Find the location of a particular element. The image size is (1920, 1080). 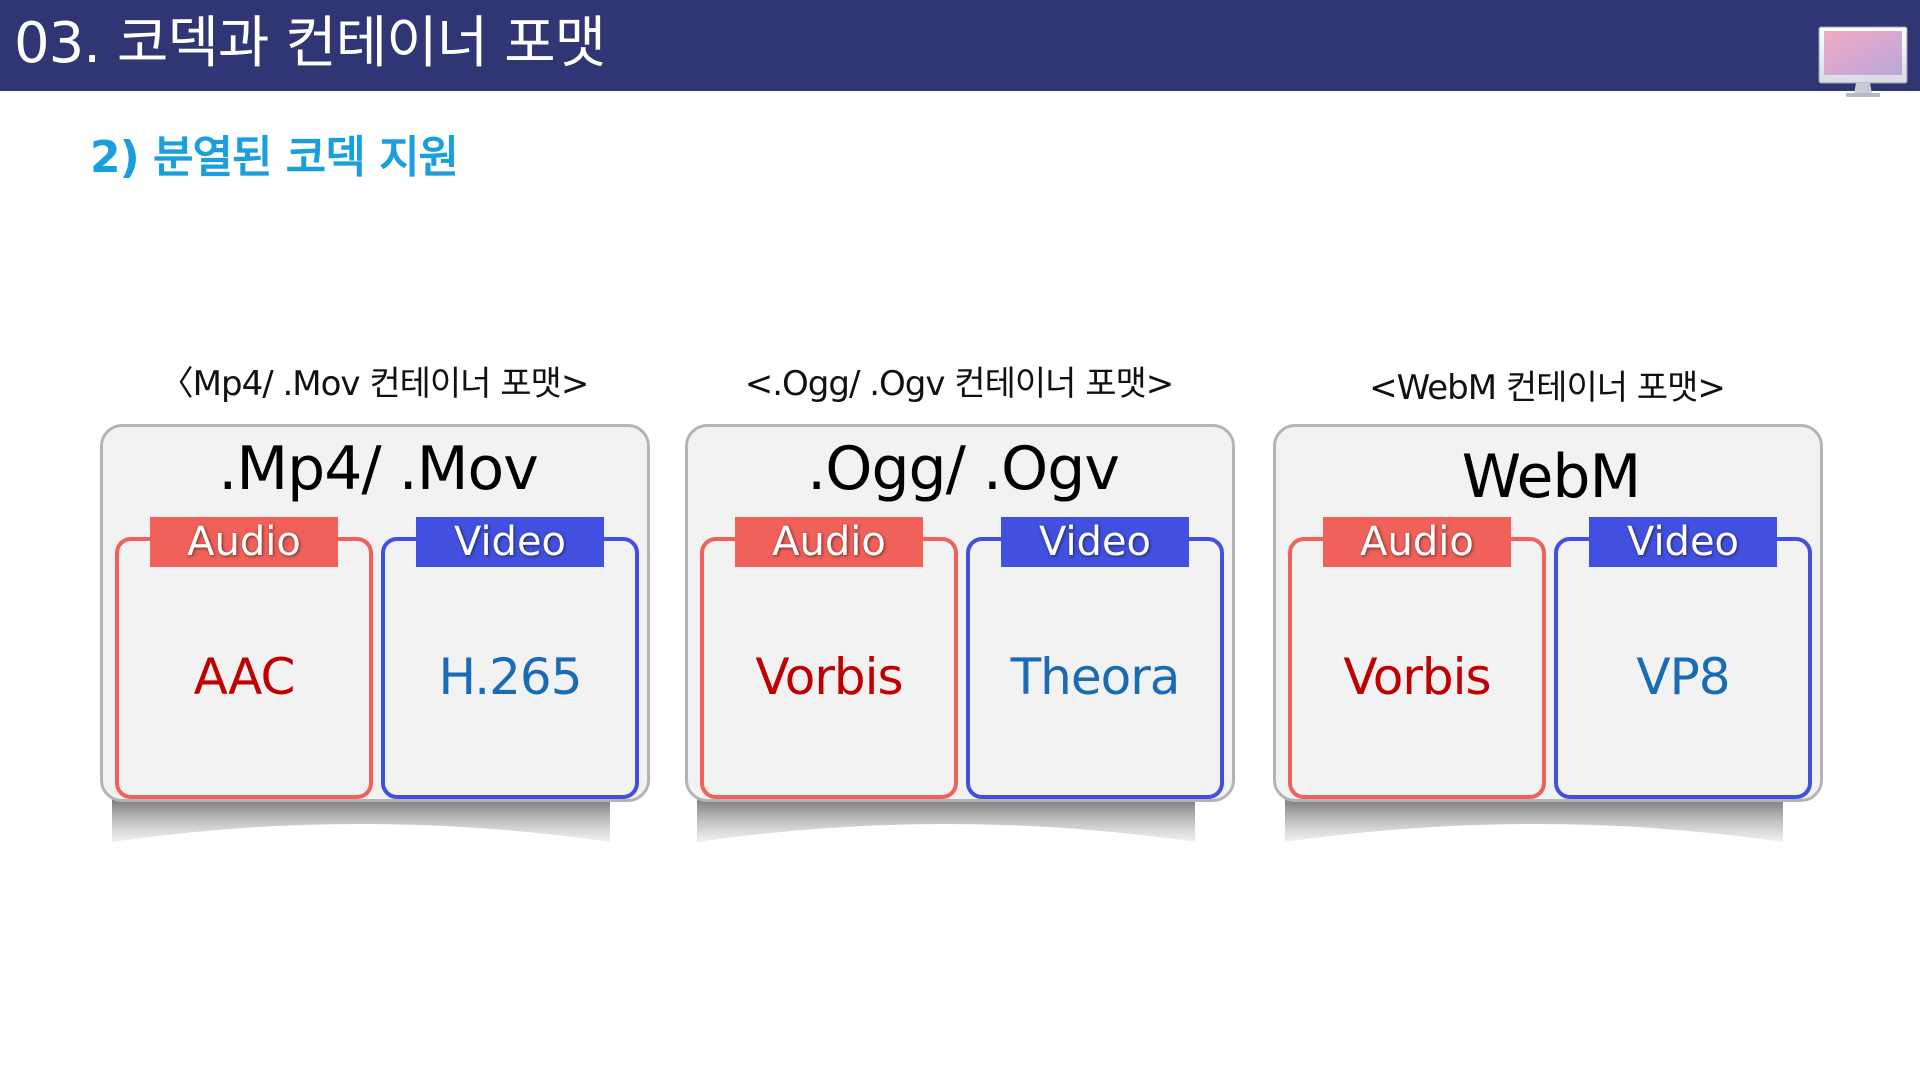

video-codec-box: Video Theora is located at coordinates (1095, 658).